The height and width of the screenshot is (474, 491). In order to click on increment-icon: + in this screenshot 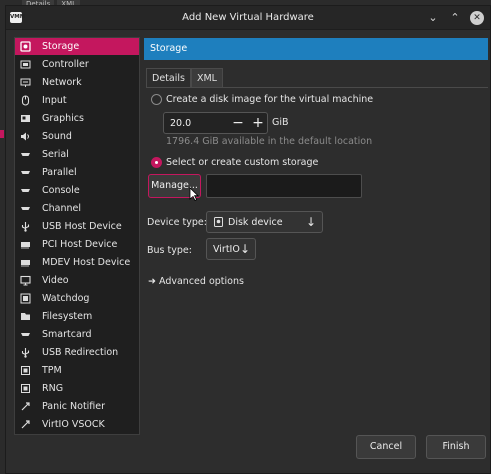, I will do `click(258, 123)`.